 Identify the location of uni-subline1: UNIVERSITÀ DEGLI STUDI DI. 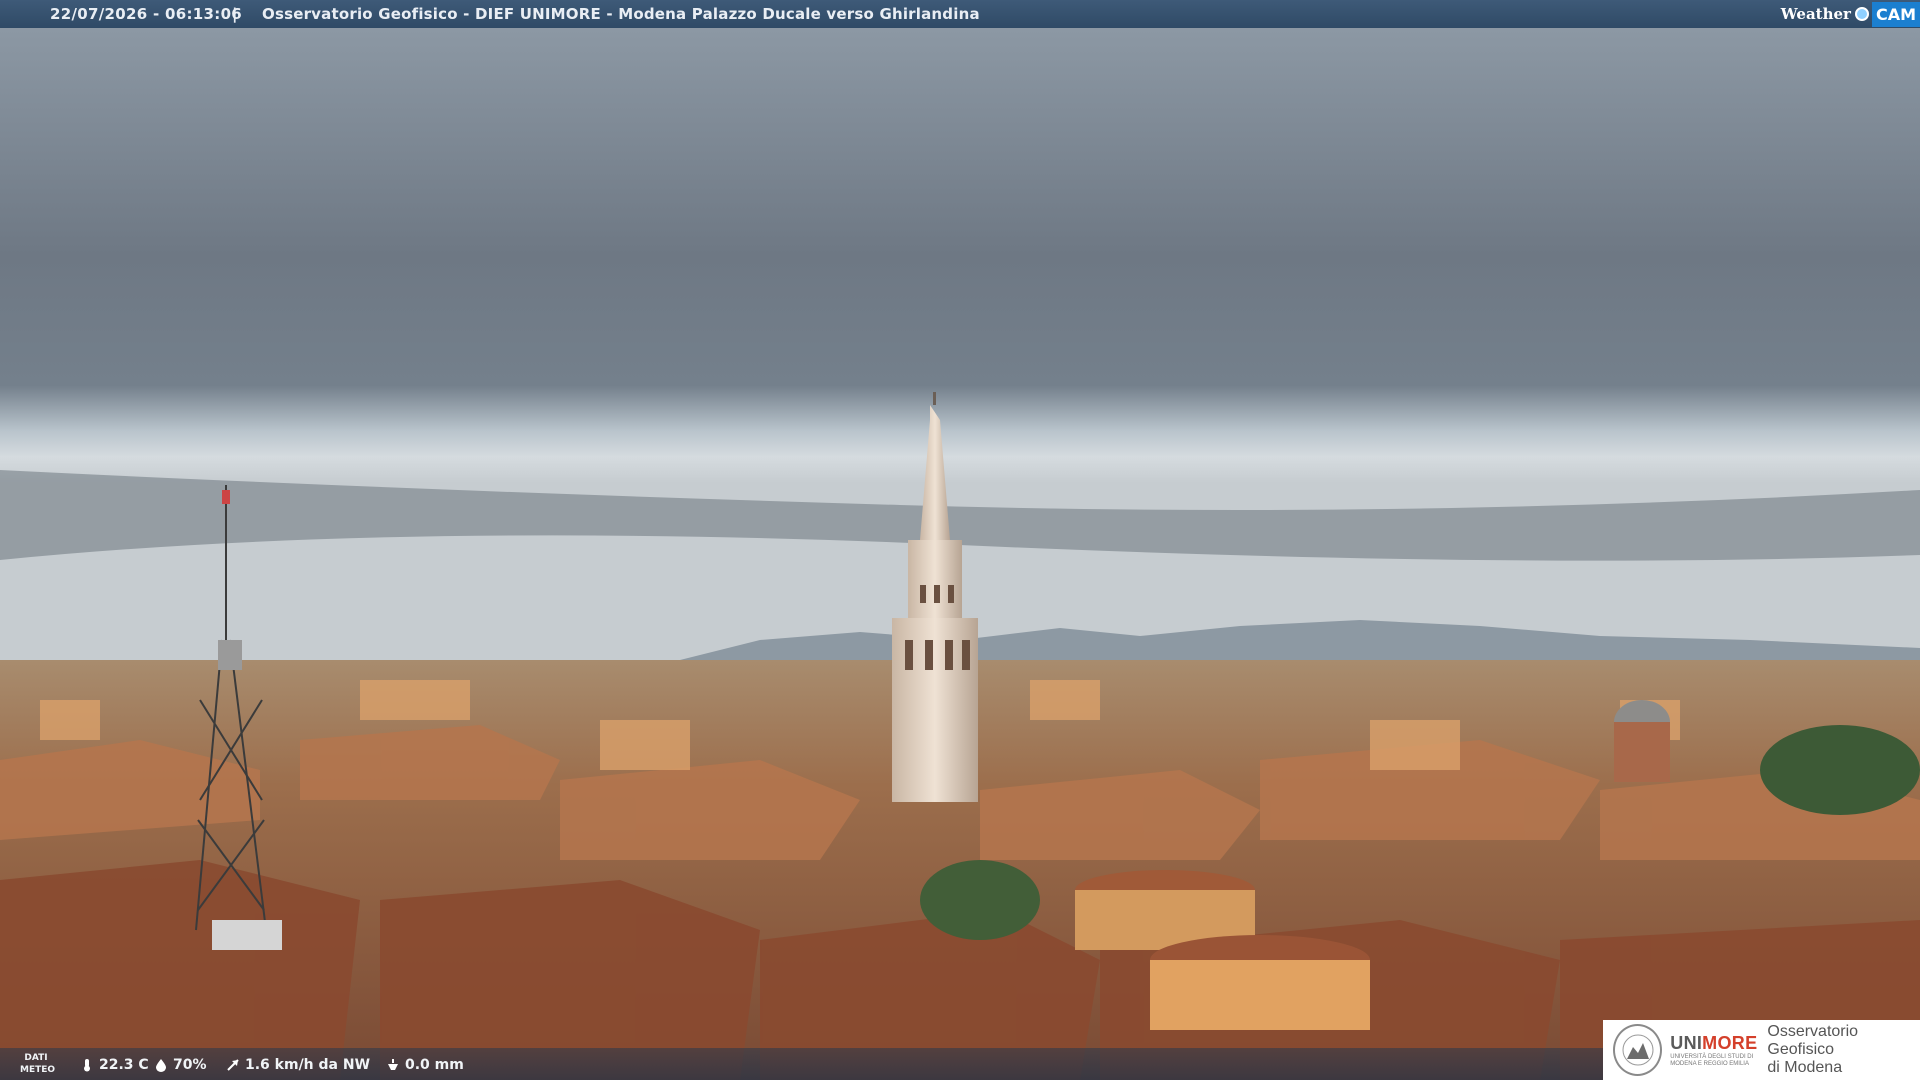
(1712, 1056).